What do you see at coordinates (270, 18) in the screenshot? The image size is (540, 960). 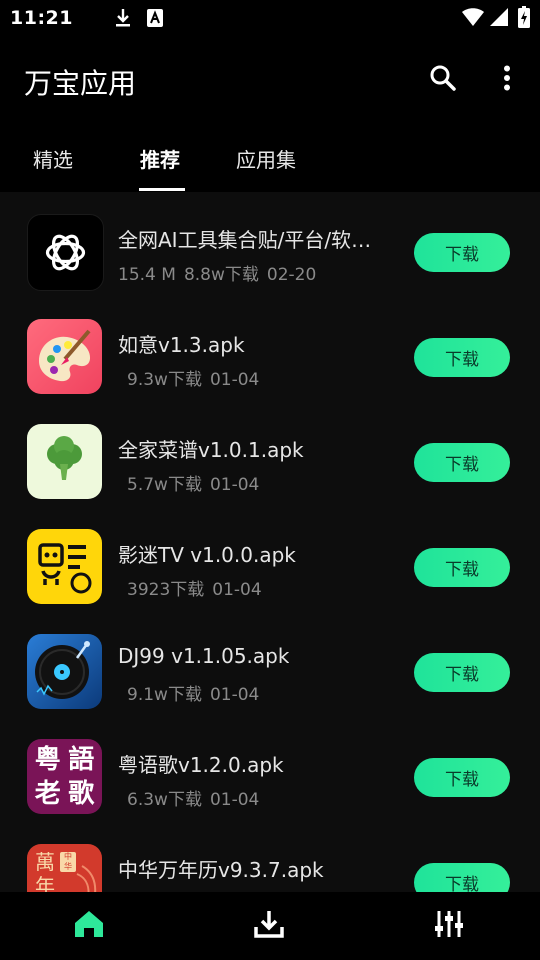 I see `status-bar: 11:21` at bounding box center [270, 18].